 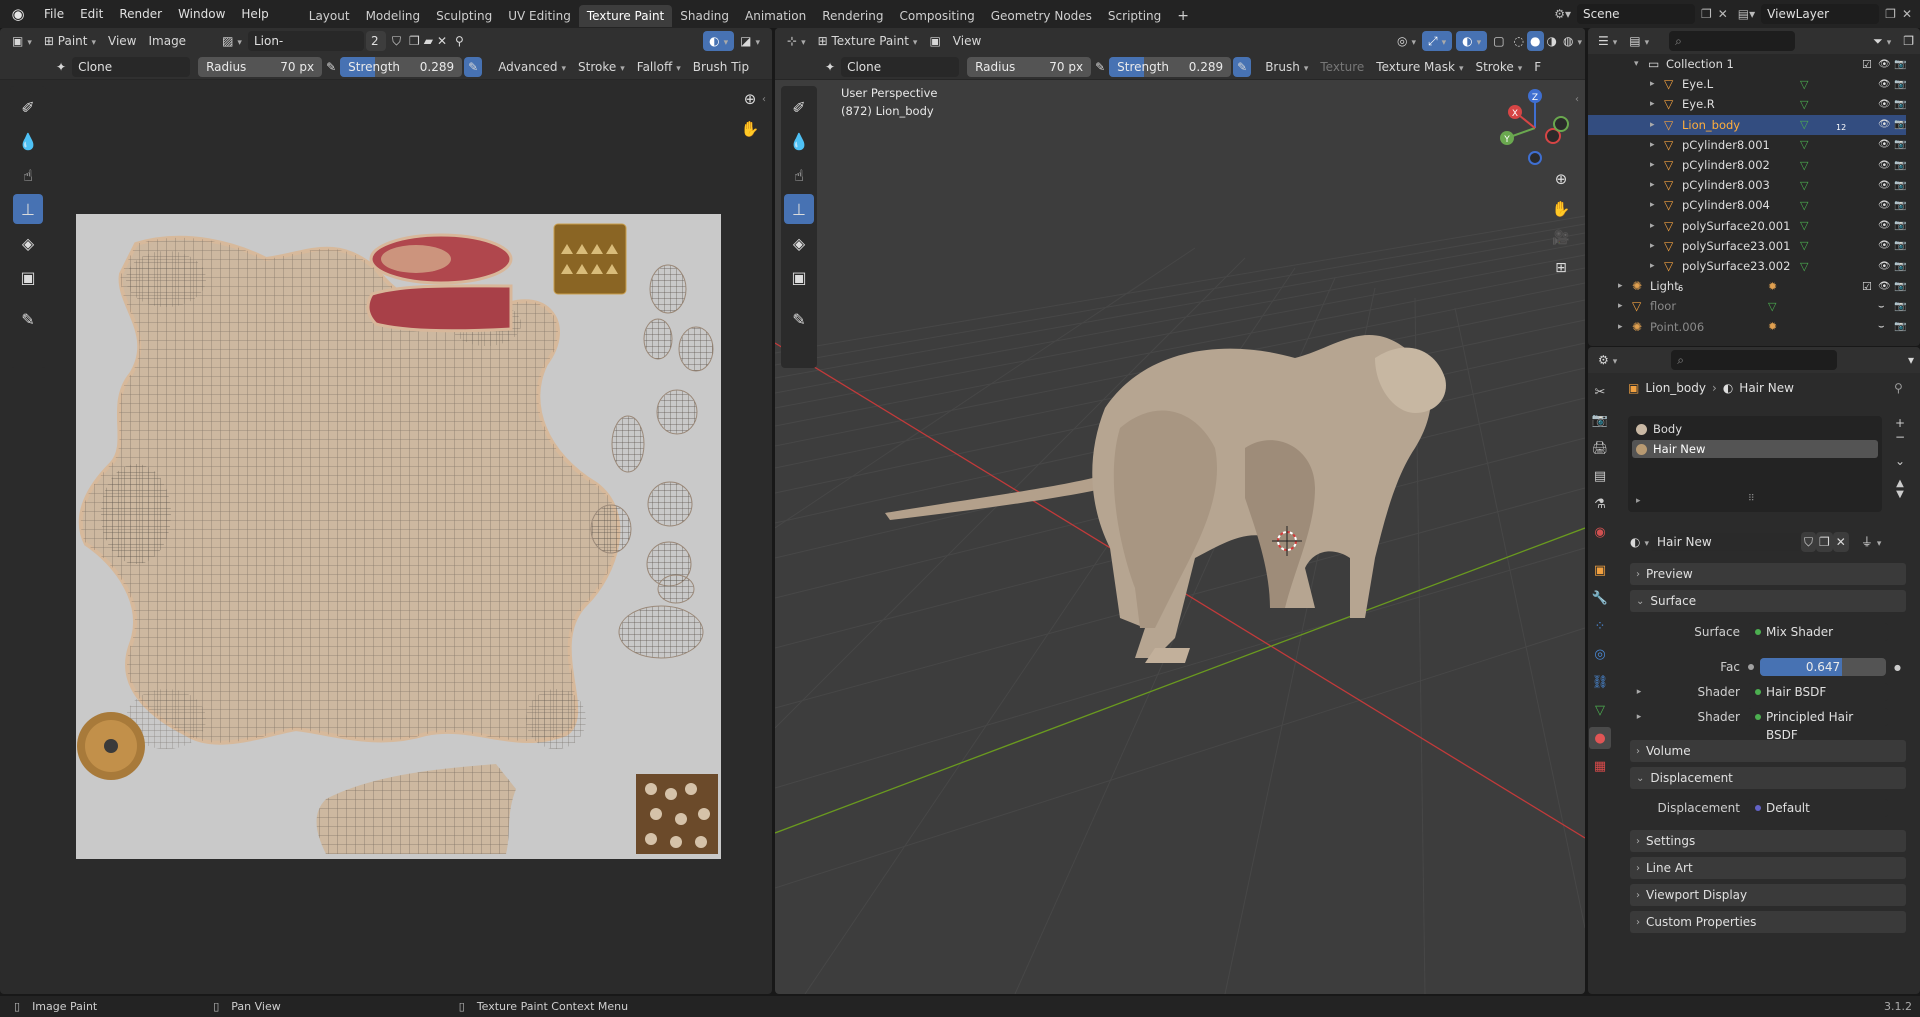 I want to click on vp-soften-tool-icon: 💧, so click(x=799, y=141).